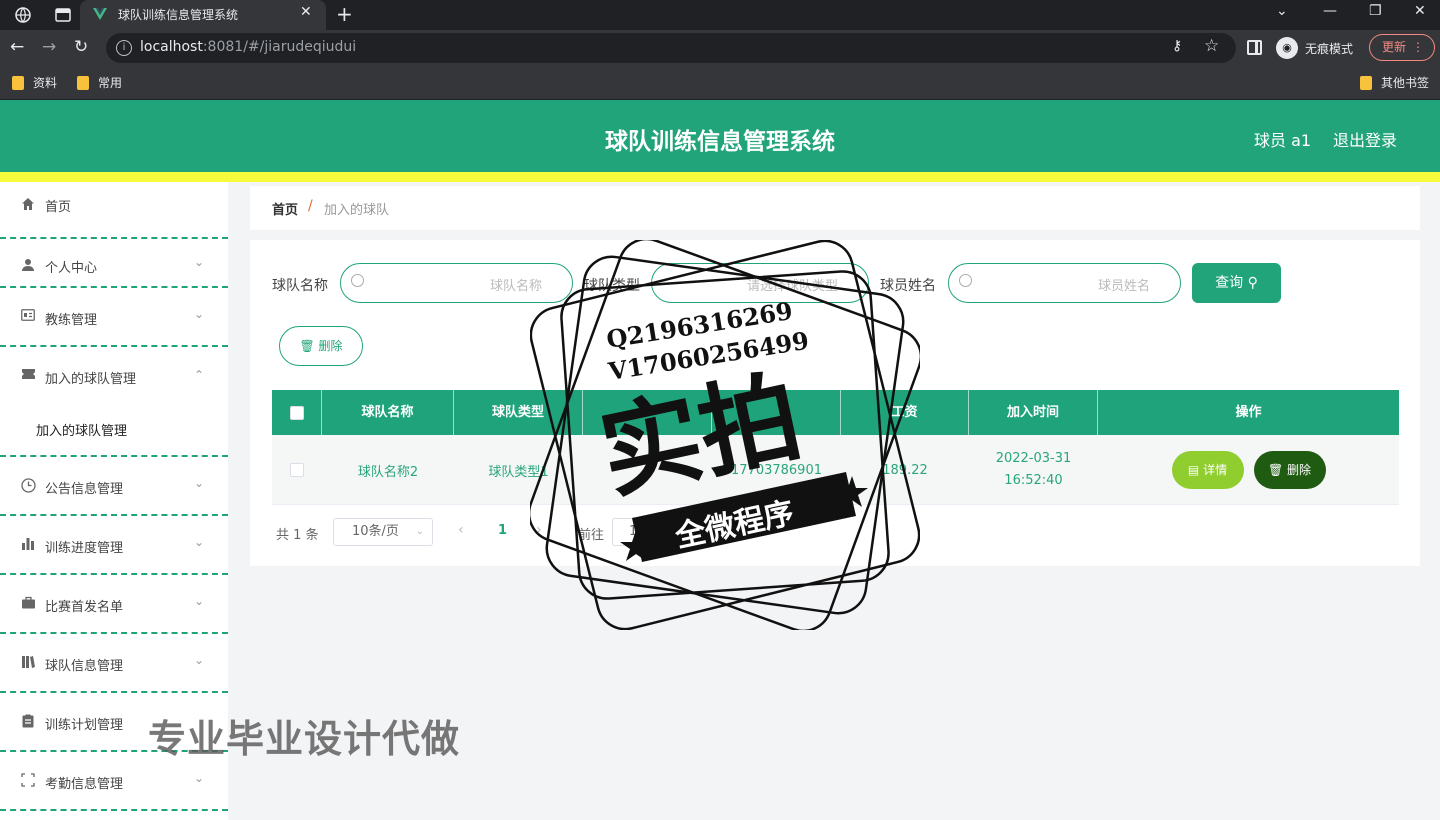 The width and height of the screenshot is (1440, 820). I want to click on scan-icon, so click(28, 781).